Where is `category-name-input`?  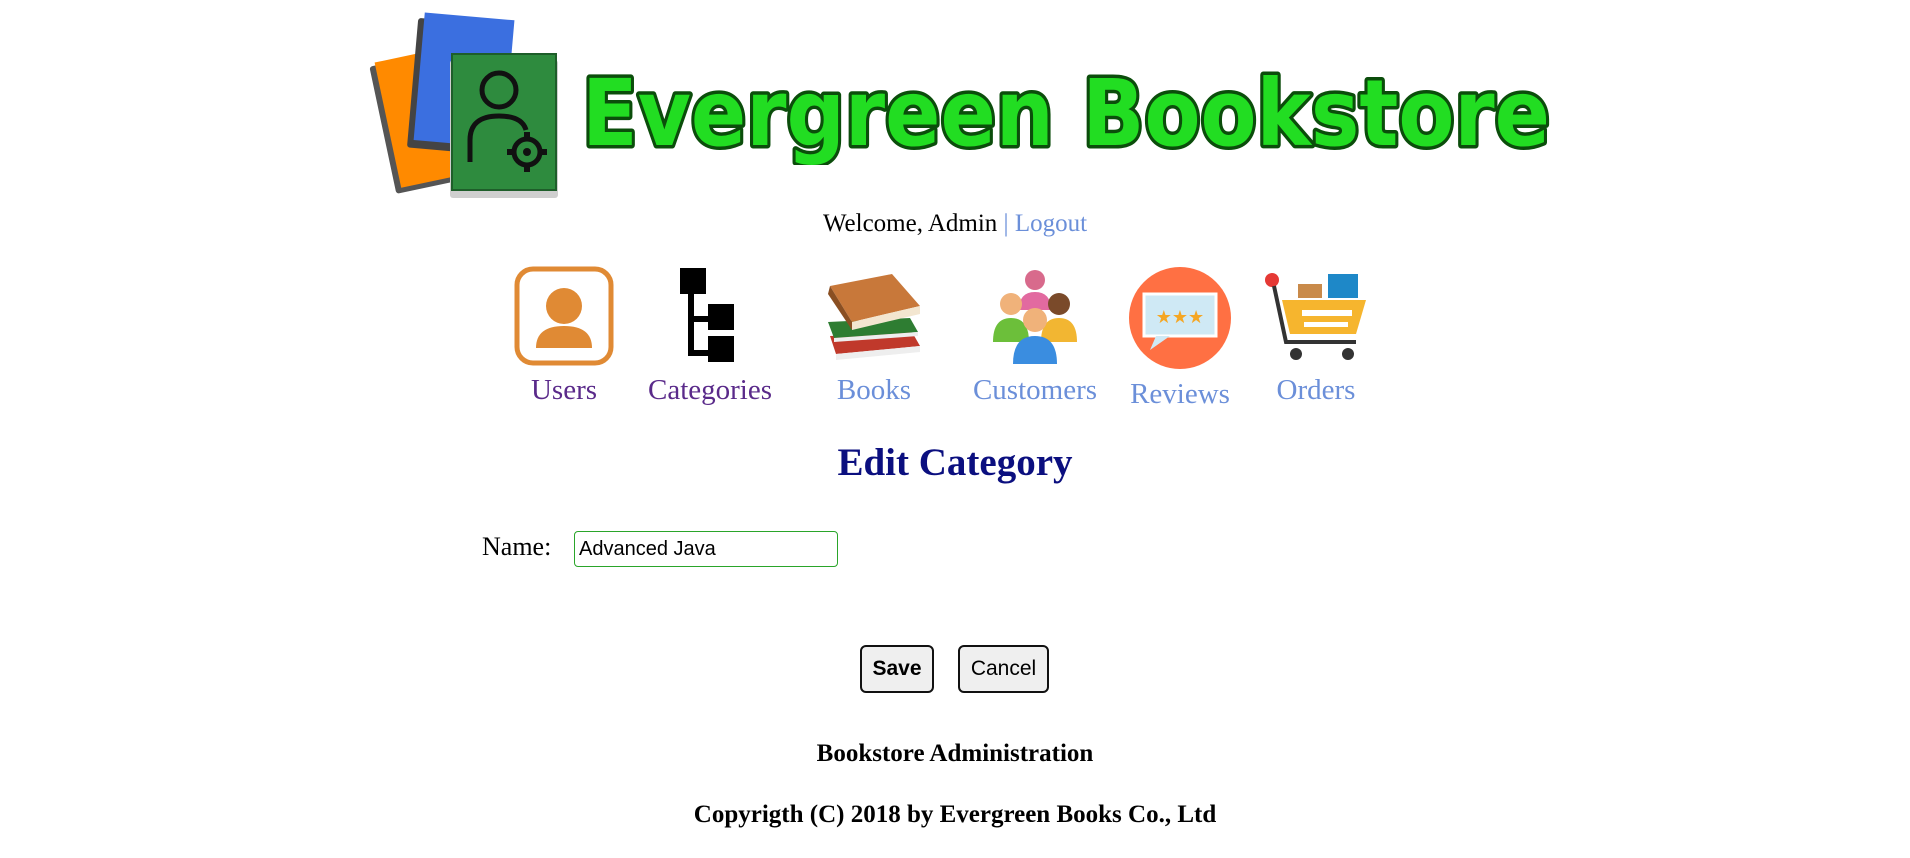
category-name-input is located at coordinates (706, 549).